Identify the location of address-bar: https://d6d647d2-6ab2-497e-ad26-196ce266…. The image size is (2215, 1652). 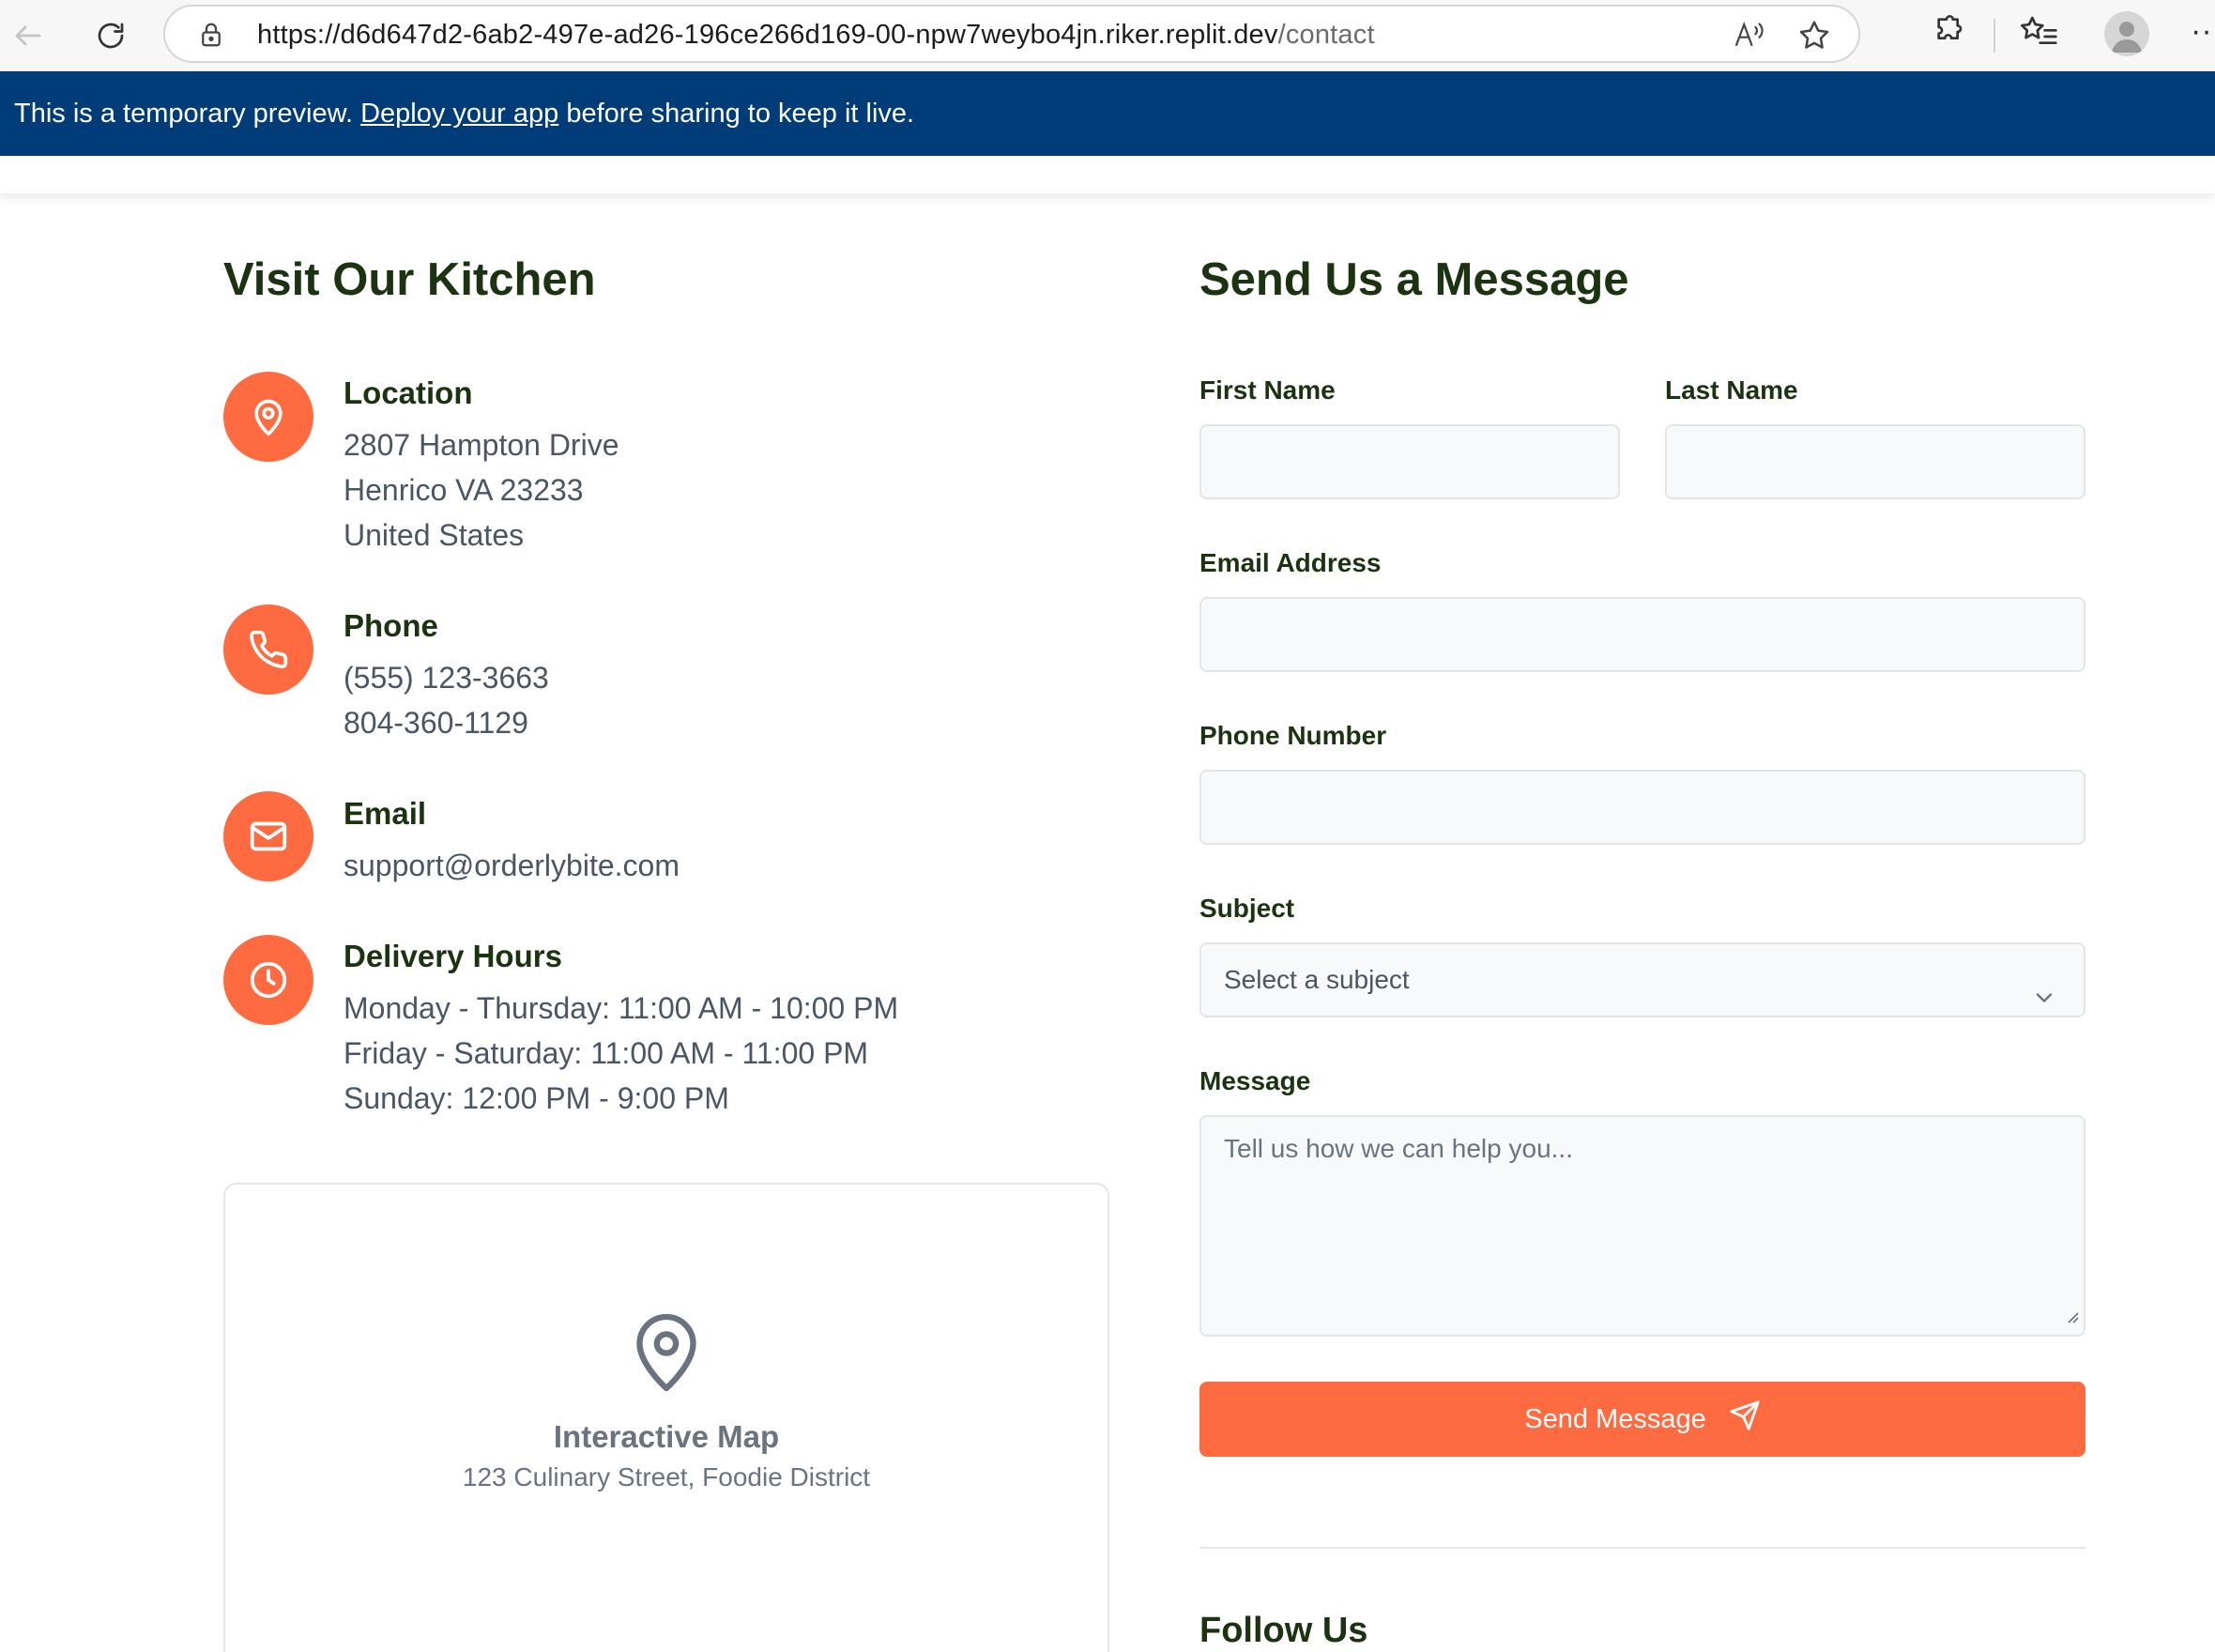
(1011, 34).